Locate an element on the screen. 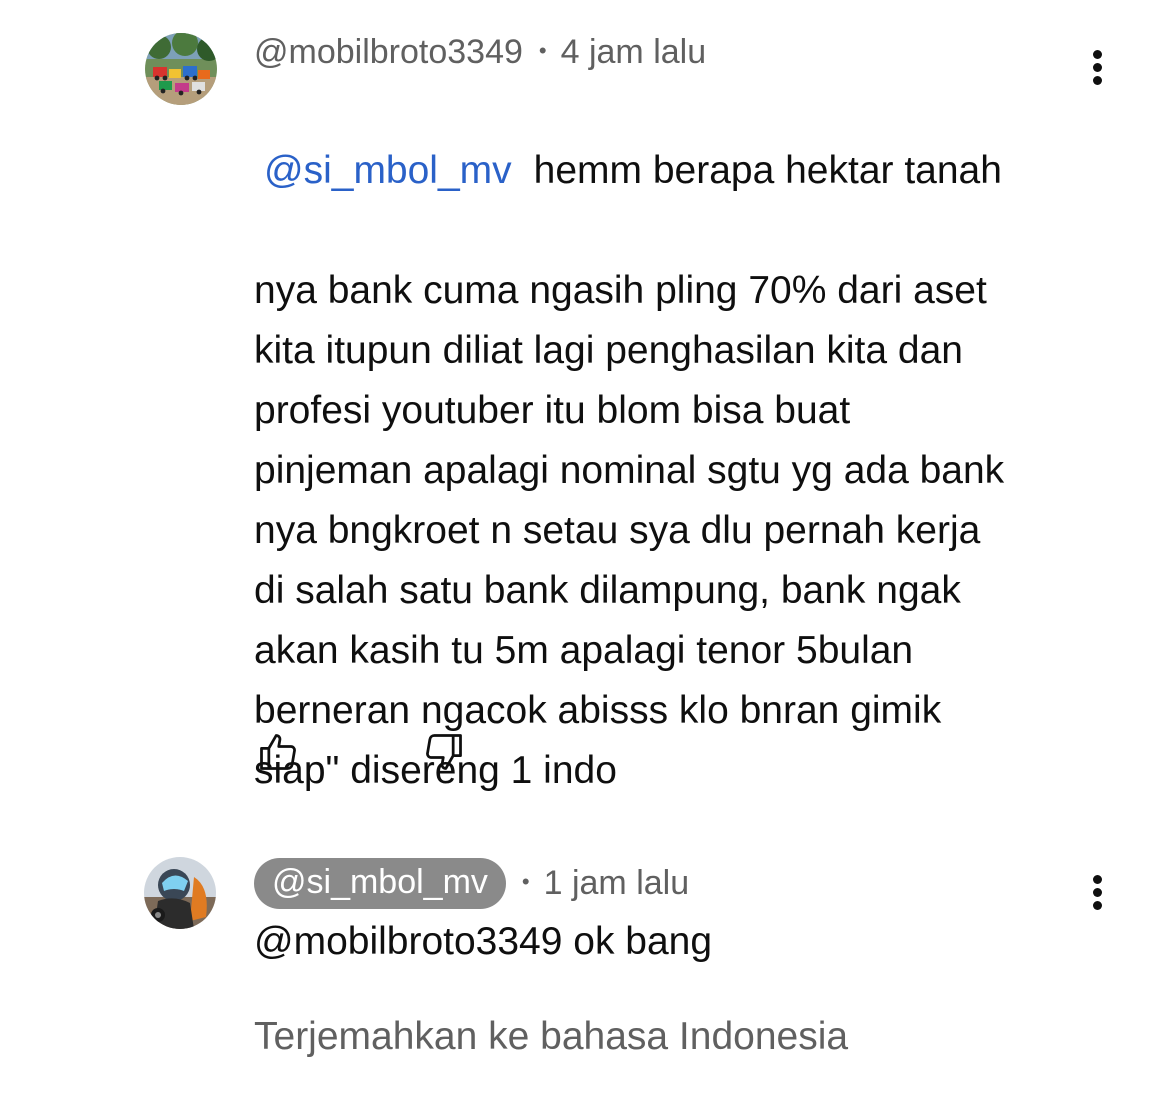 This screenshot has width=1170, height=1110. translate-link: Terjemahkan ke bahasa Indonesia is located at coordinates (551, 1037).